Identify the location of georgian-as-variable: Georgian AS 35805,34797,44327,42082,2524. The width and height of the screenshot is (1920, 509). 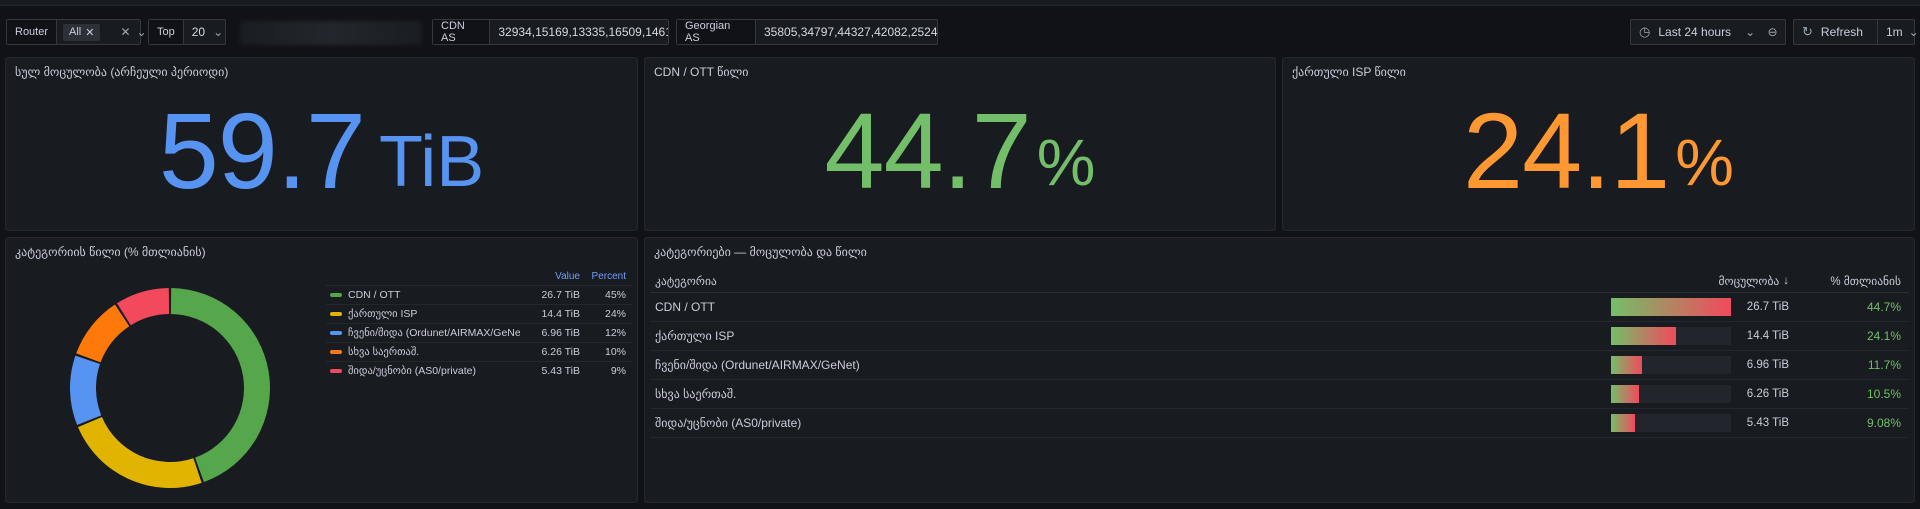
(807, 32).